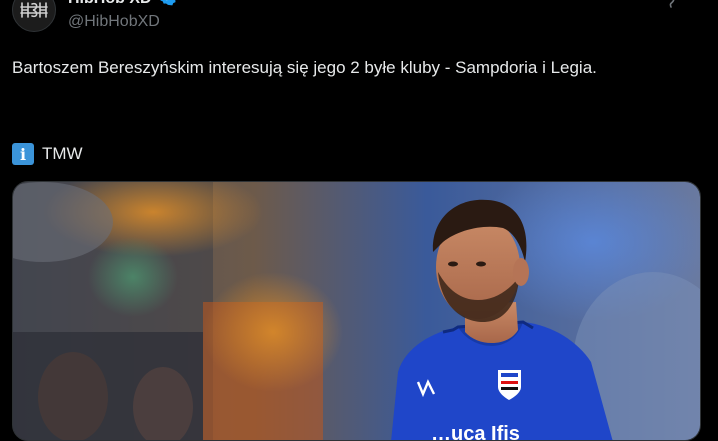 Image resolution: width=718 pixels, height=441 pixels. I want to click on author-handle: @HibHobXD, so click(122, 22).